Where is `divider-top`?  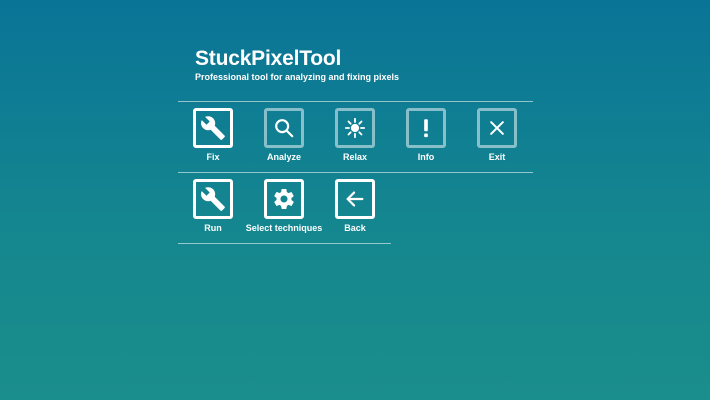 divider-top is located at coordinates (355, 101).